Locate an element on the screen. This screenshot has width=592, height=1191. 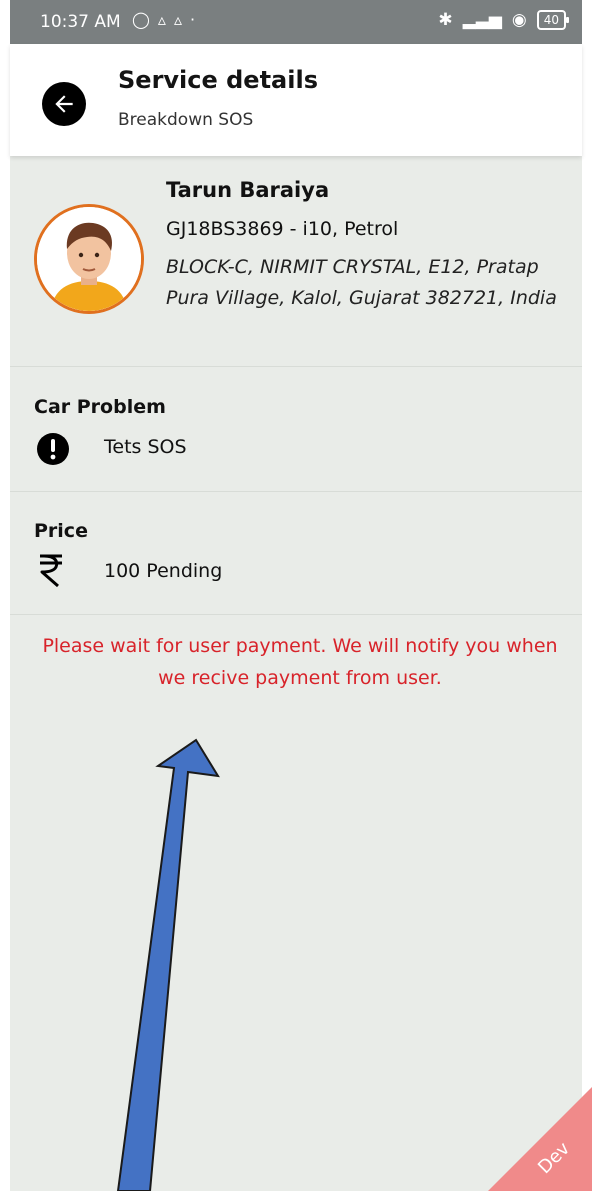
page-title: Service details is located at coordinates (218, 80).